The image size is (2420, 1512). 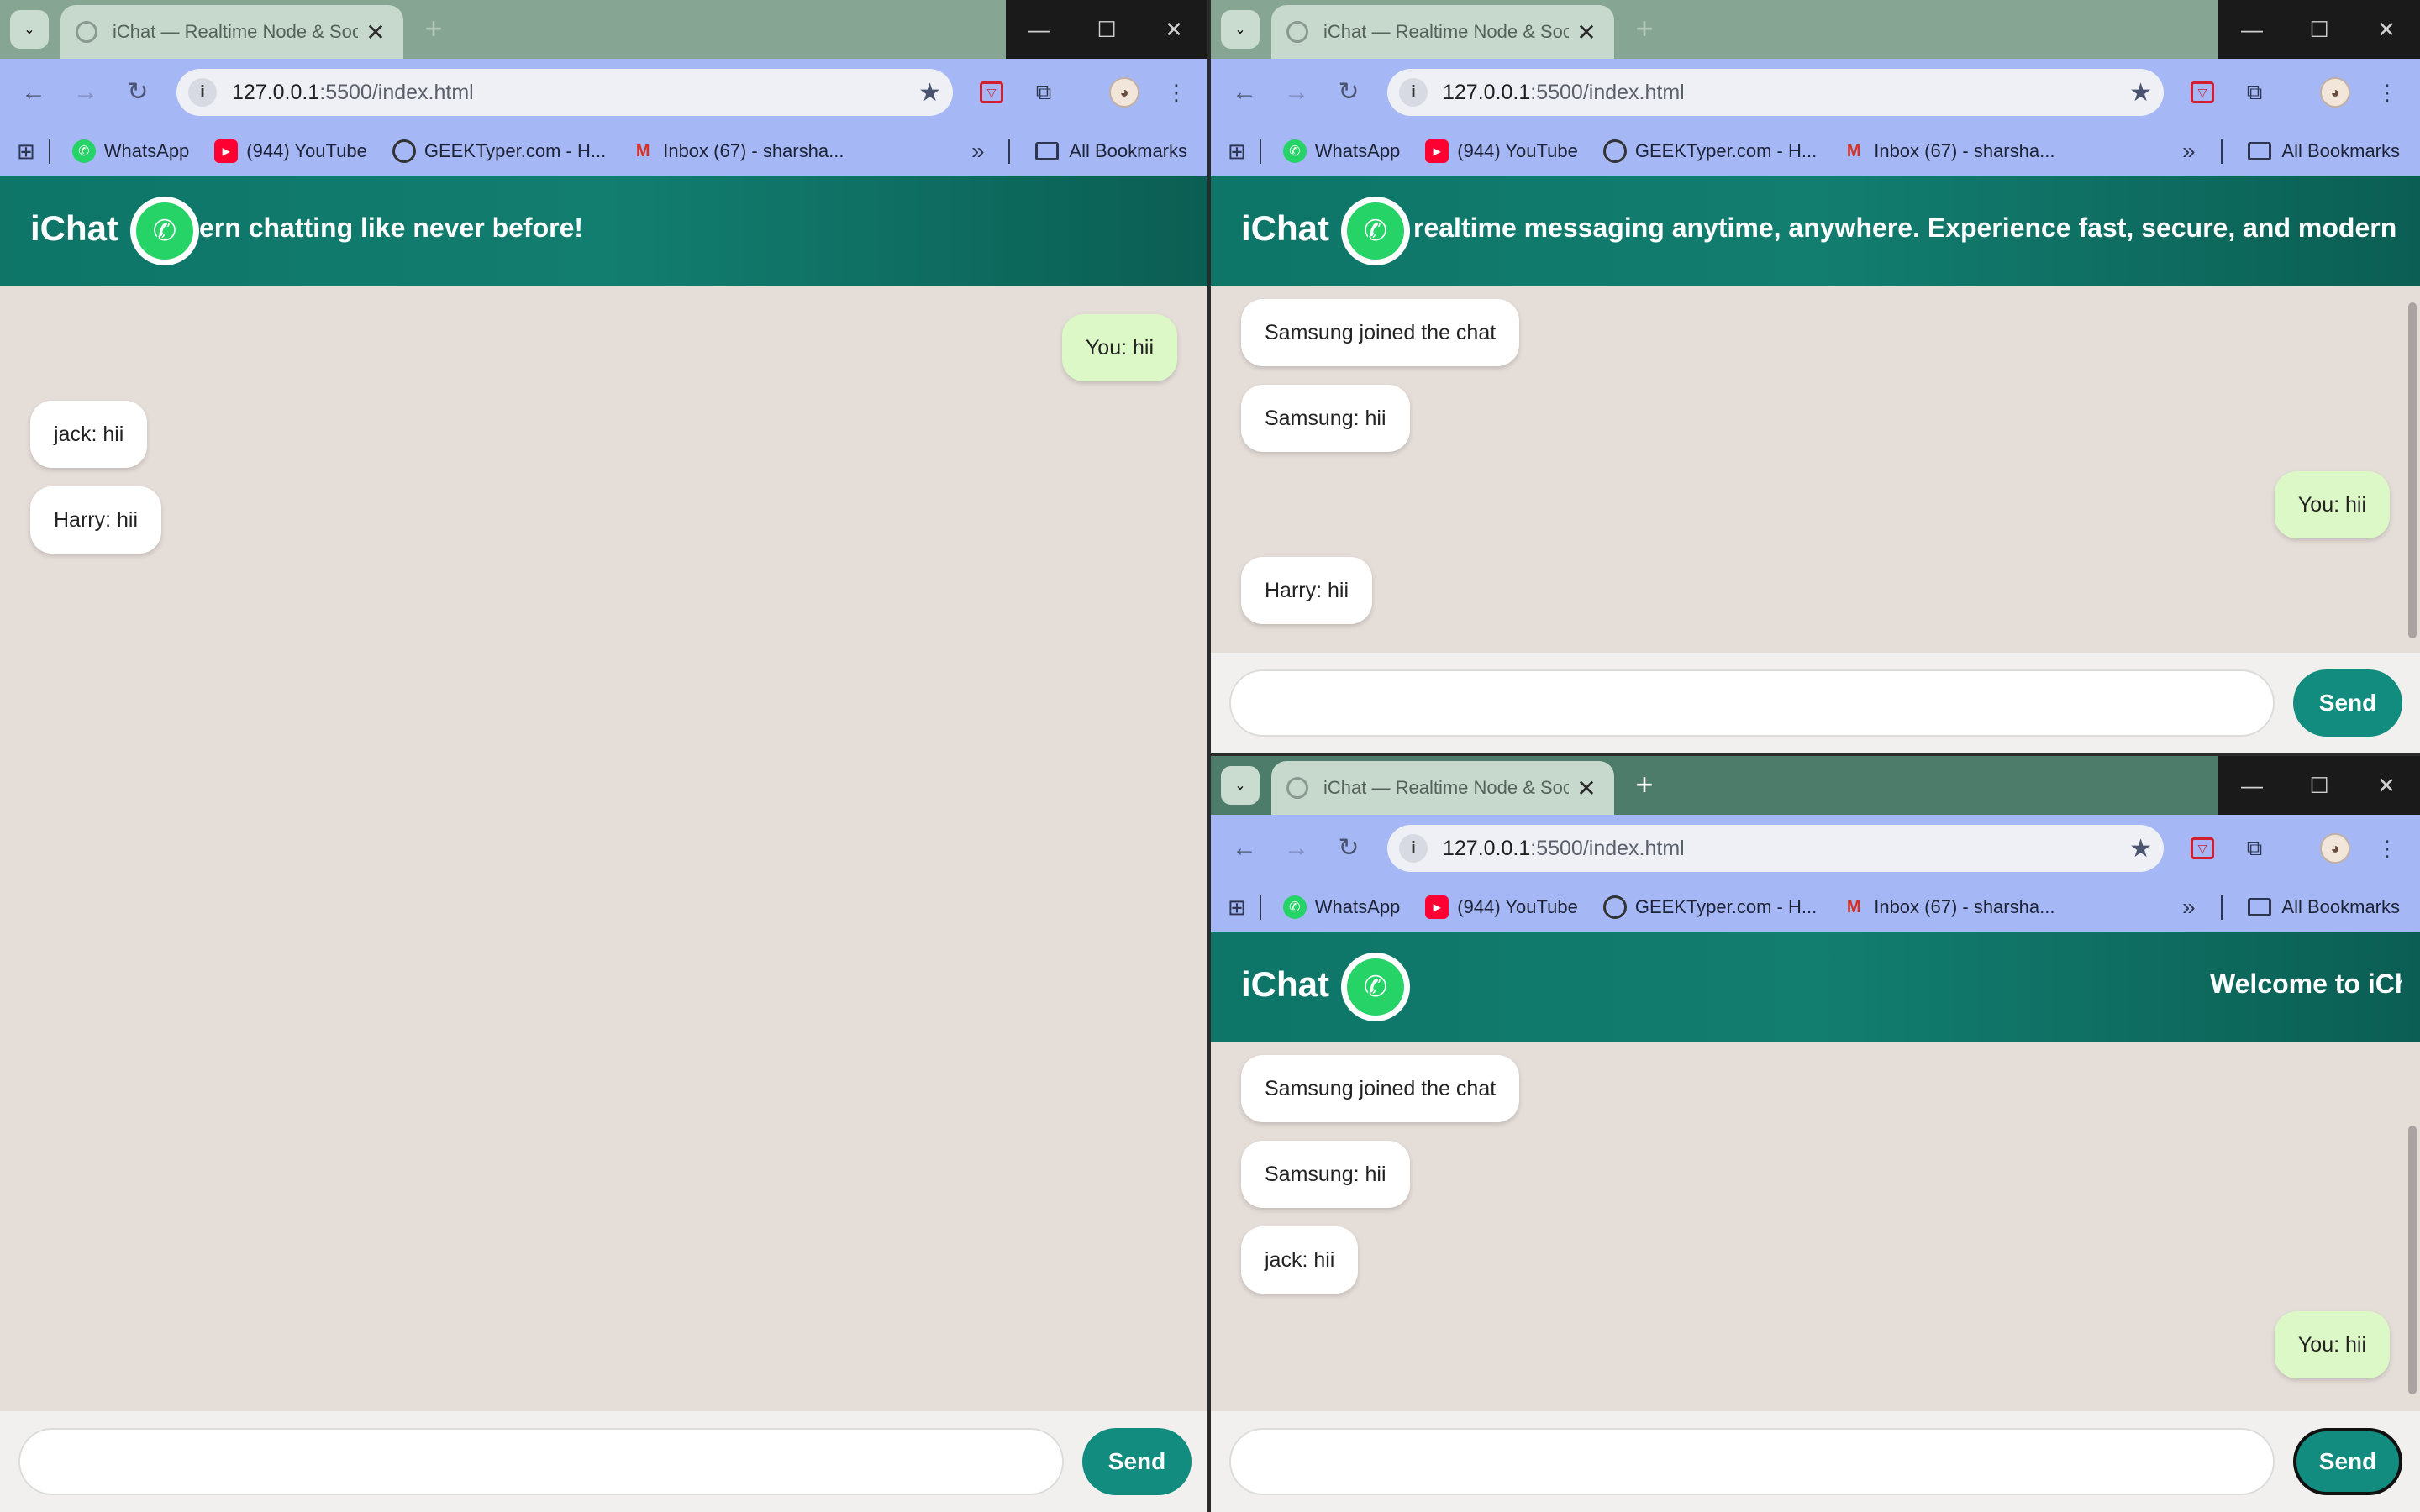 What do you see at coordinates (226, 151) in the screenshot?
I see `youtube-icon: ▶` at bounding box center [226, 151].